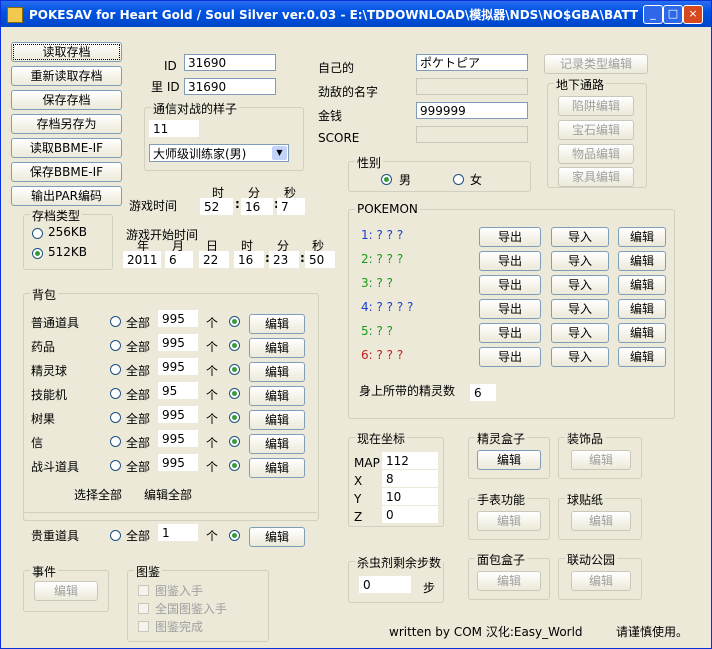  Describe the element at coordinates (601, 460) in the screenshot. I see `decoration-edit-button: 编辑` at that location.